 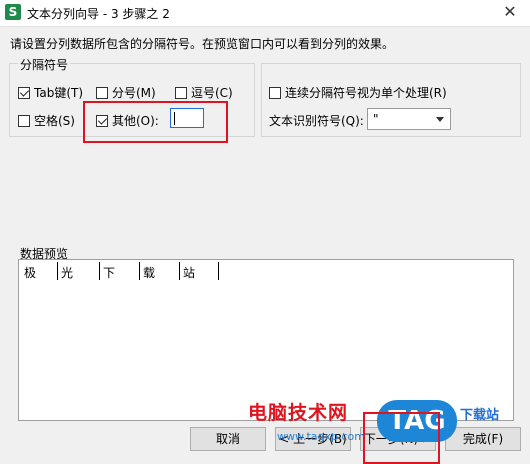 I want to click on watermark-url: www.tagxp.com, so click(x=321, y=436).